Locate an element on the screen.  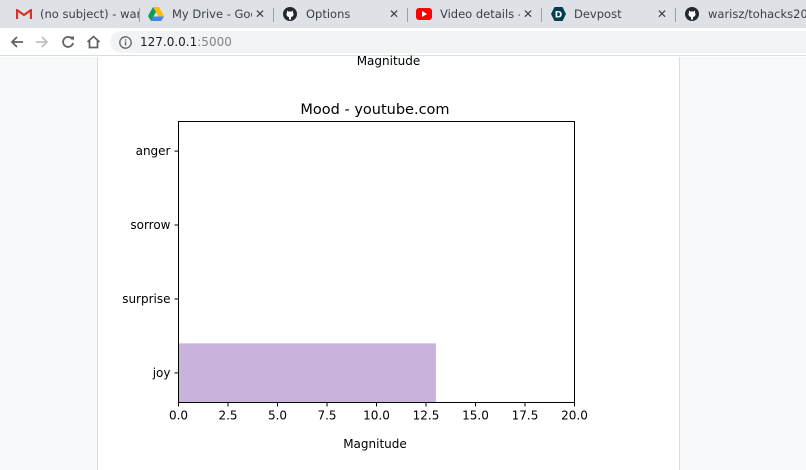
url-host: 127.0.0.1 is located at coordinates (169, 42).